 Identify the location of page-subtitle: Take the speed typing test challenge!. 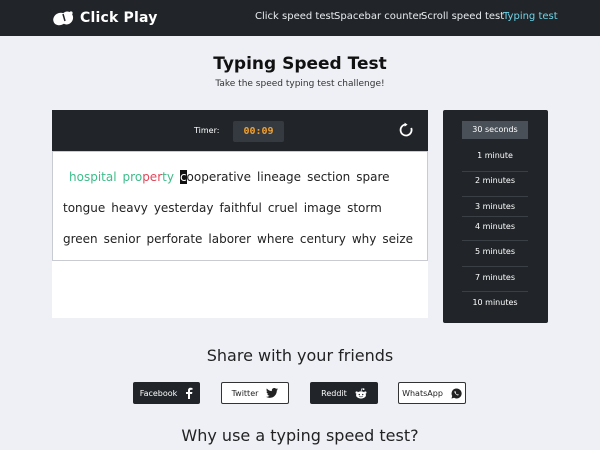
(300, 84).